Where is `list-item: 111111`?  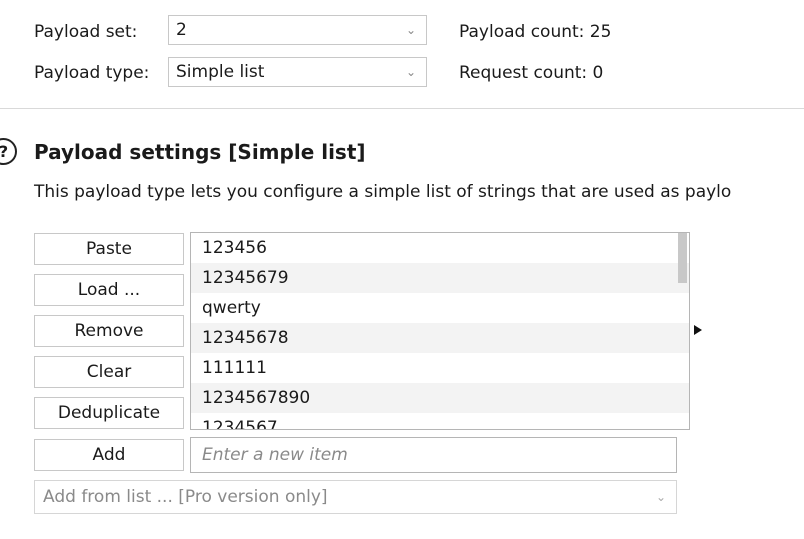
list-item: 111111 is located at coordinates (440, 368).